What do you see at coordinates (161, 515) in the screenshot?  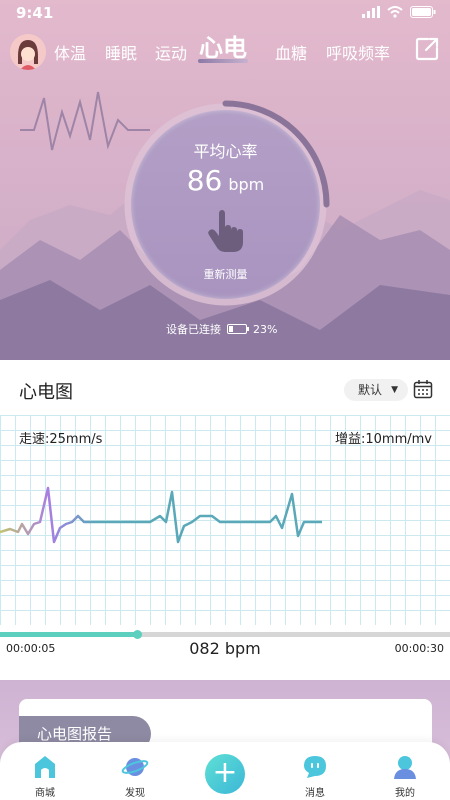 I see `ecg-waveform` at bounding box center [161, 515].